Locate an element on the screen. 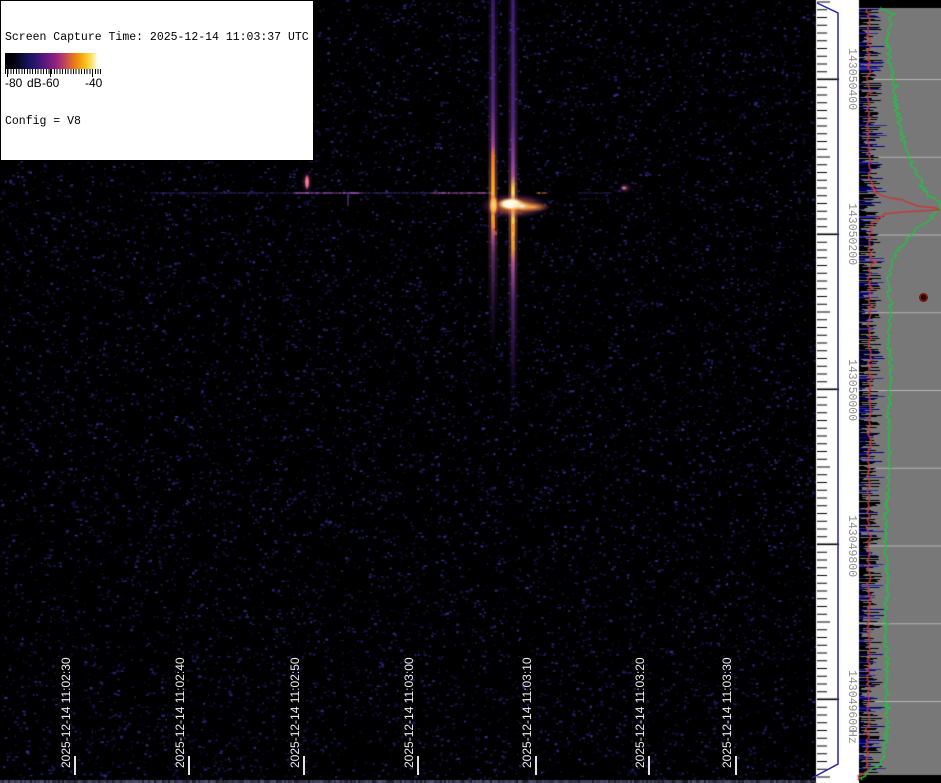 This screenshot has height=783, width=941. frequency-label: 143050400 is located at coordinates (851, 79).